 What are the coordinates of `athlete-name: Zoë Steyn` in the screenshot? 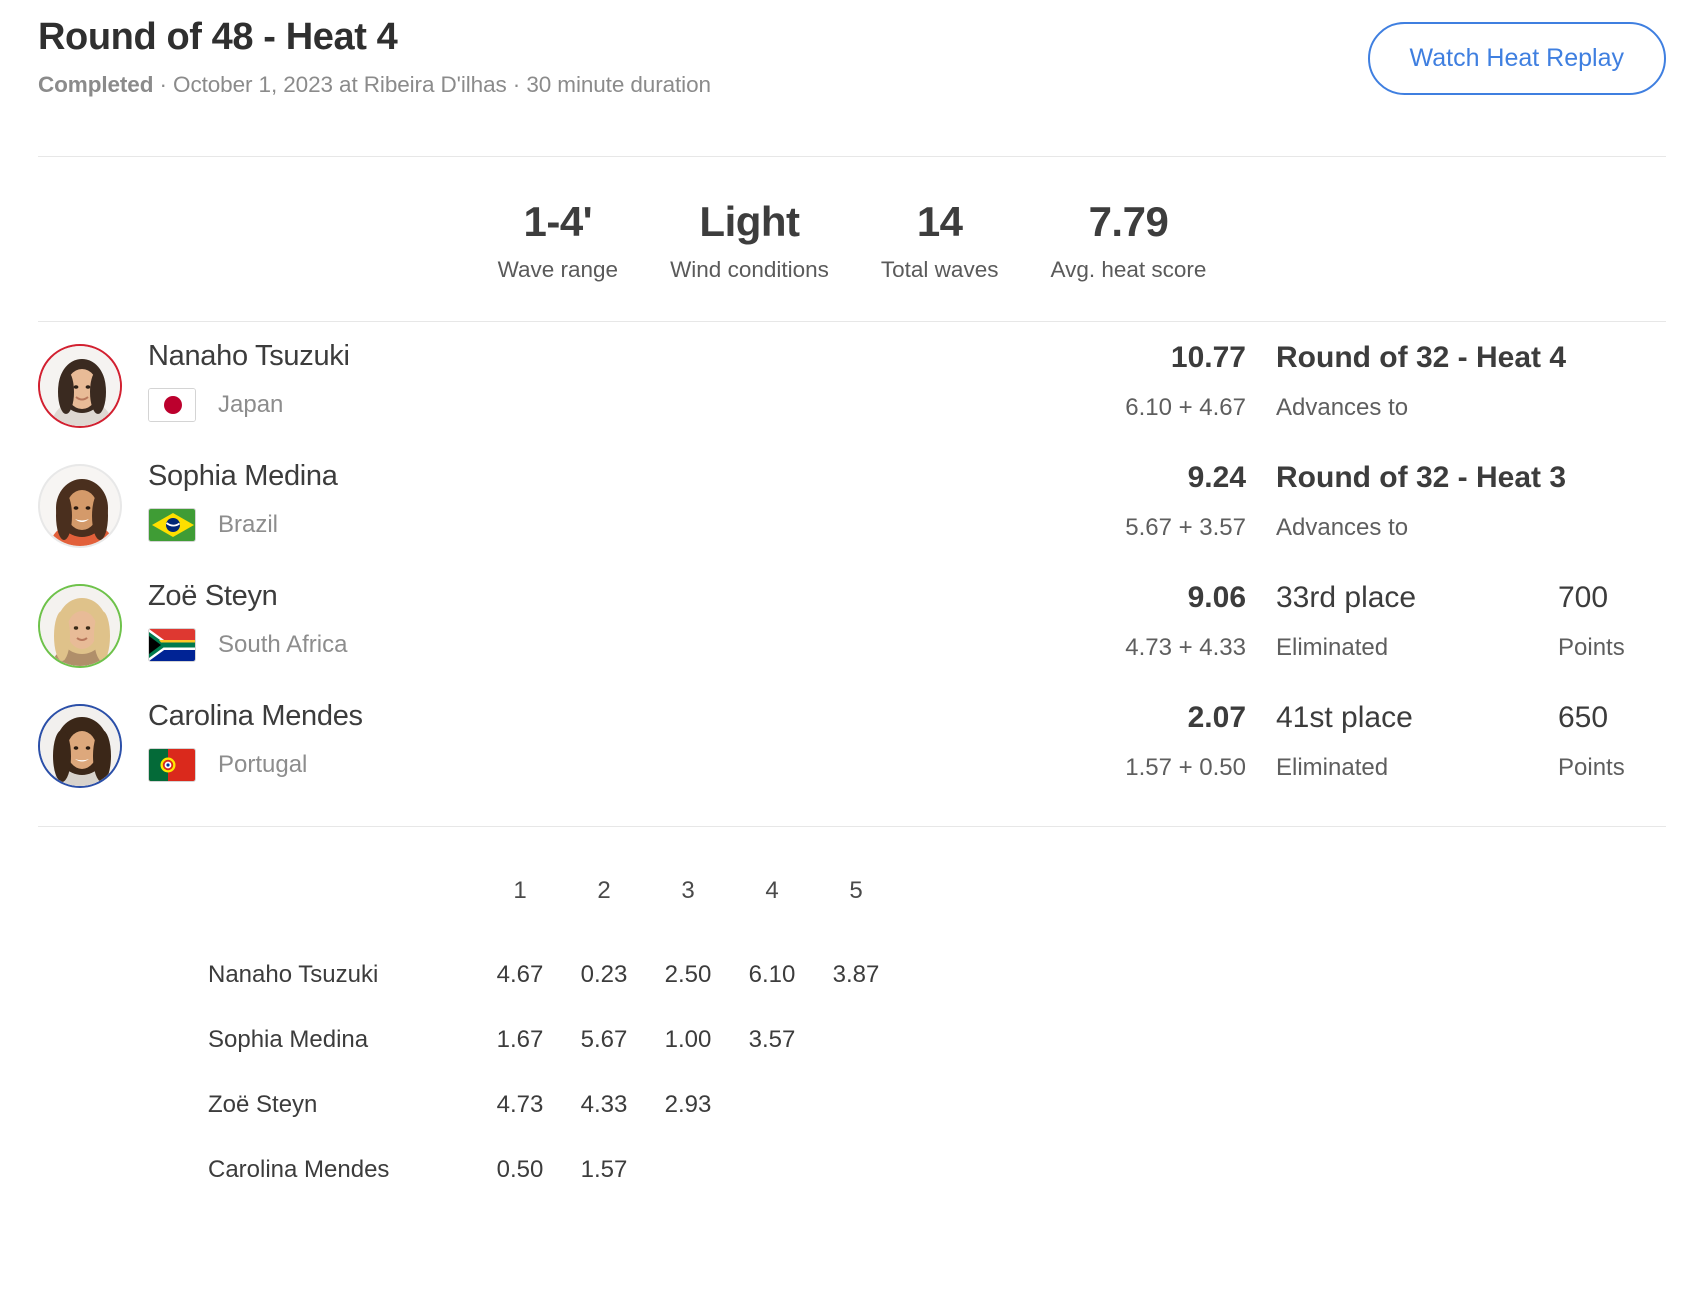 It's located at (213, 595).